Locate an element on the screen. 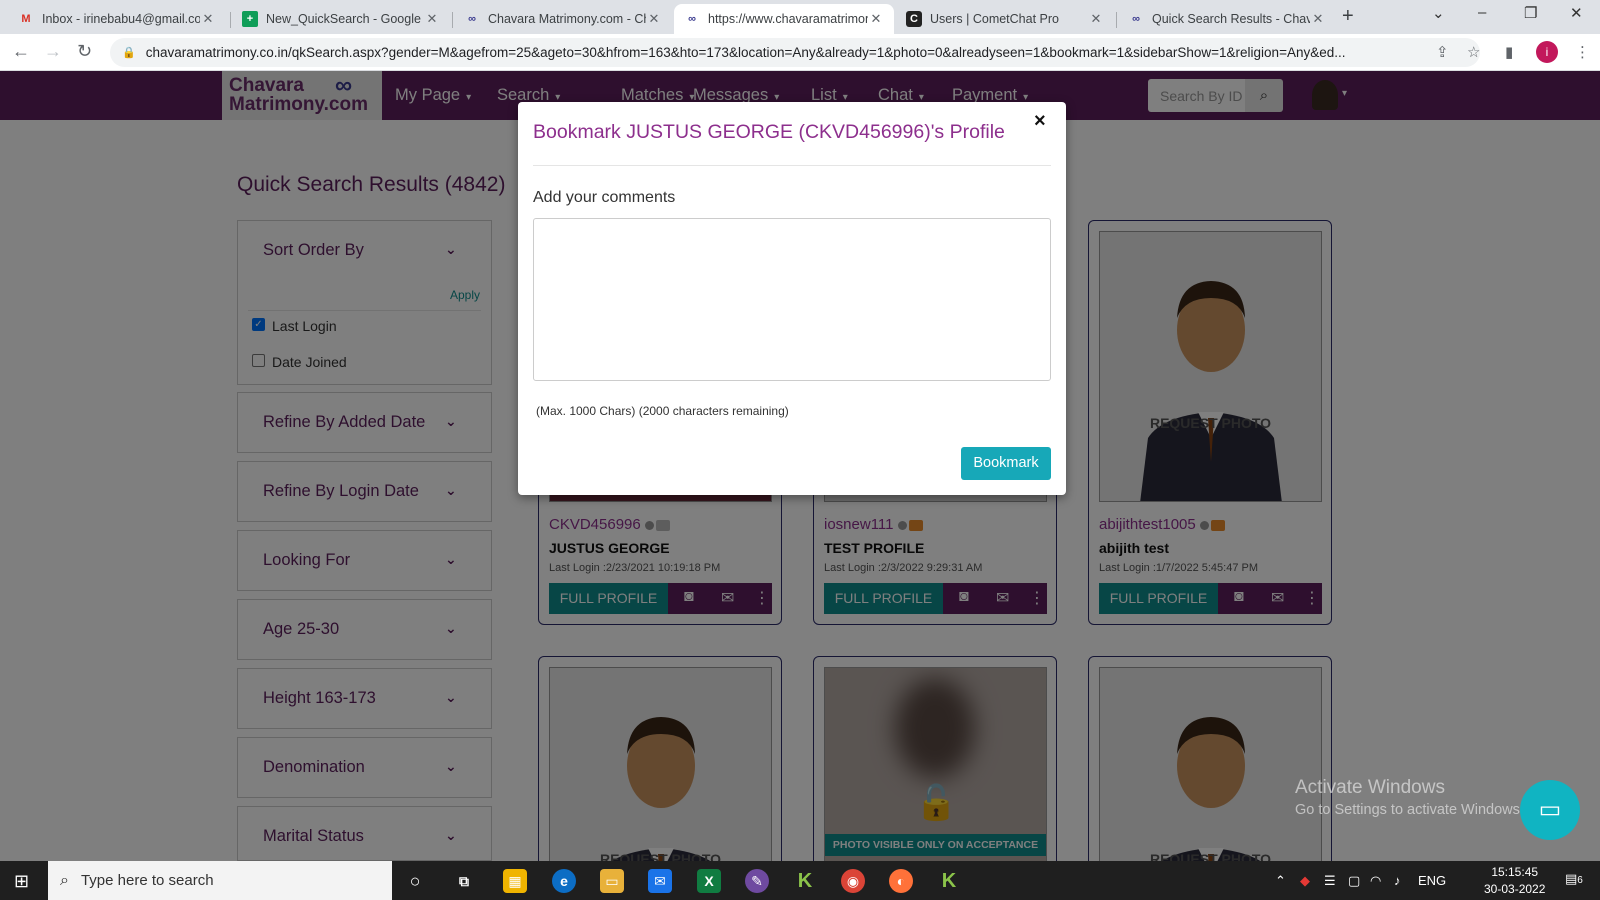  lock-icon: 🔒 is located at coordinates (129, 53).